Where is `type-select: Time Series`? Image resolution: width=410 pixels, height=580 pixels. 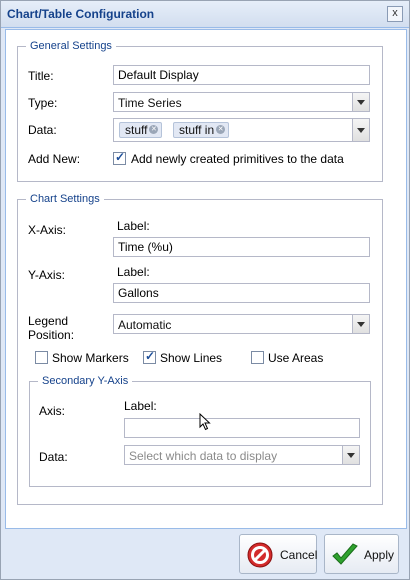
type-select: Time Series is located at coordinates (241, 102).